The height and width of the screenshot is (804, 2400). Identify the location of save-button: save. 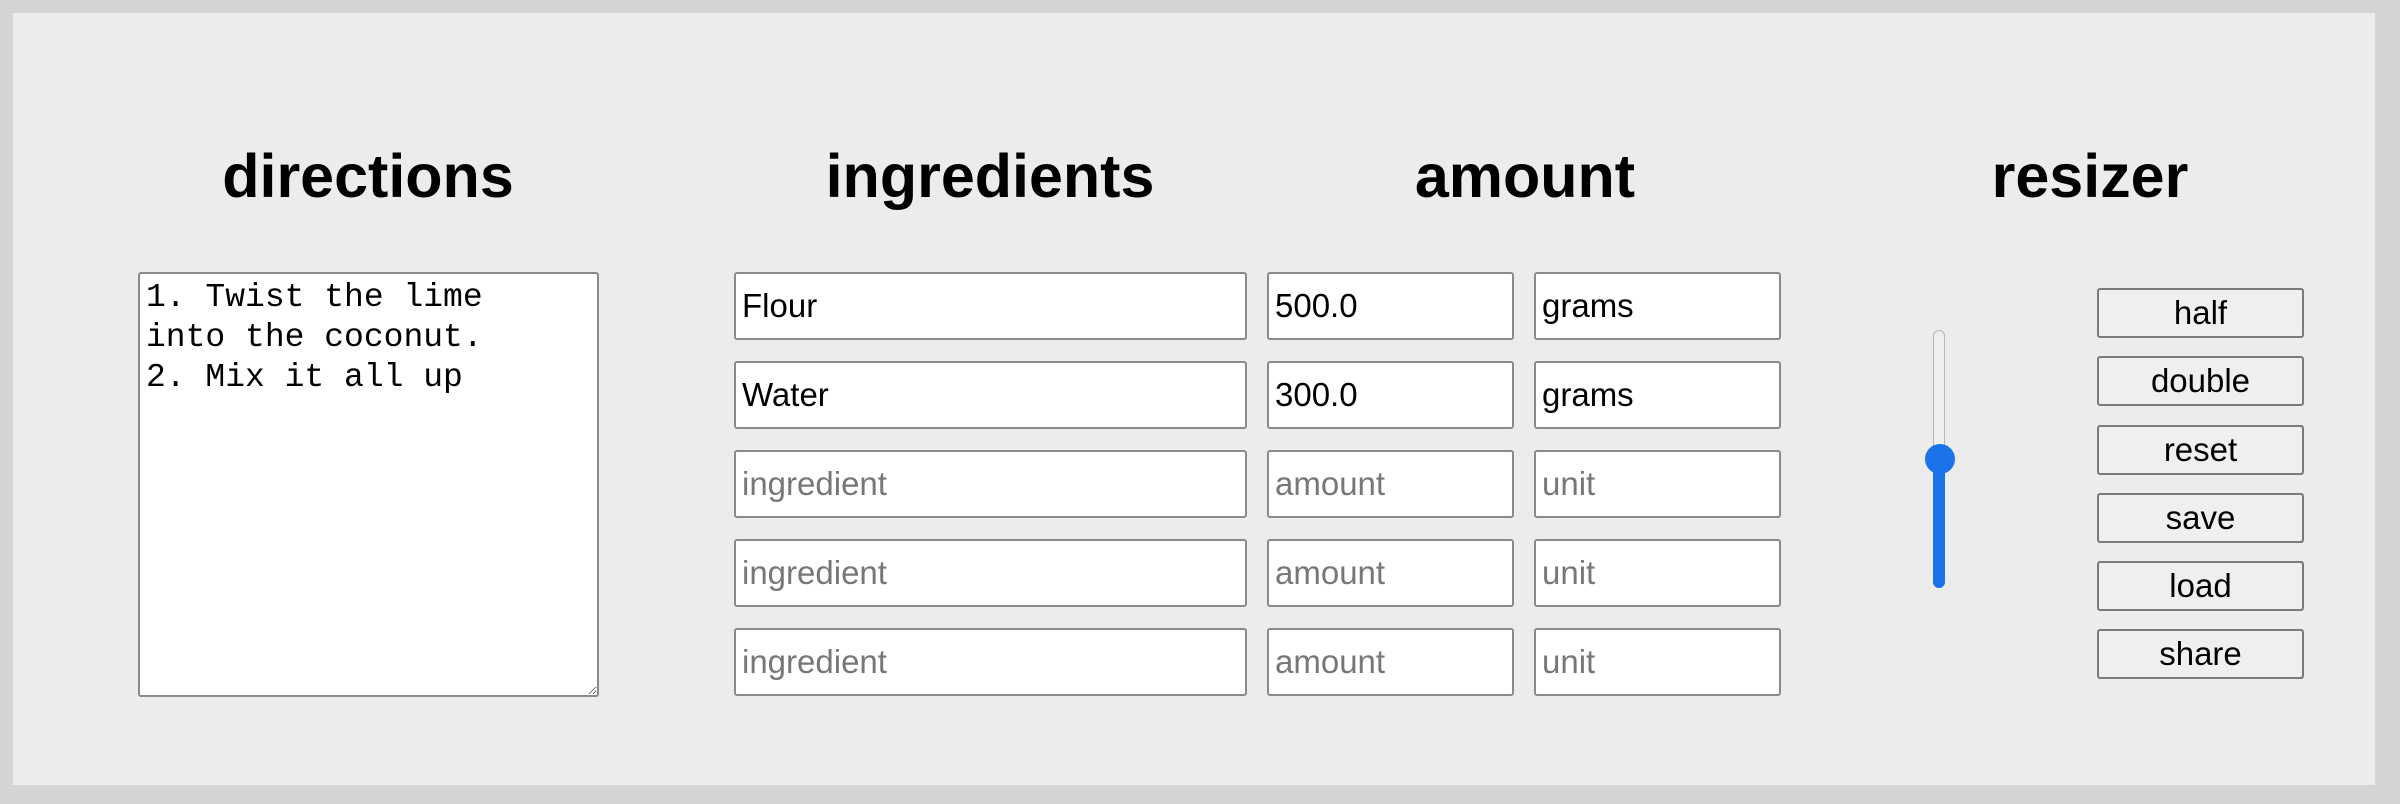
(2200, 518).